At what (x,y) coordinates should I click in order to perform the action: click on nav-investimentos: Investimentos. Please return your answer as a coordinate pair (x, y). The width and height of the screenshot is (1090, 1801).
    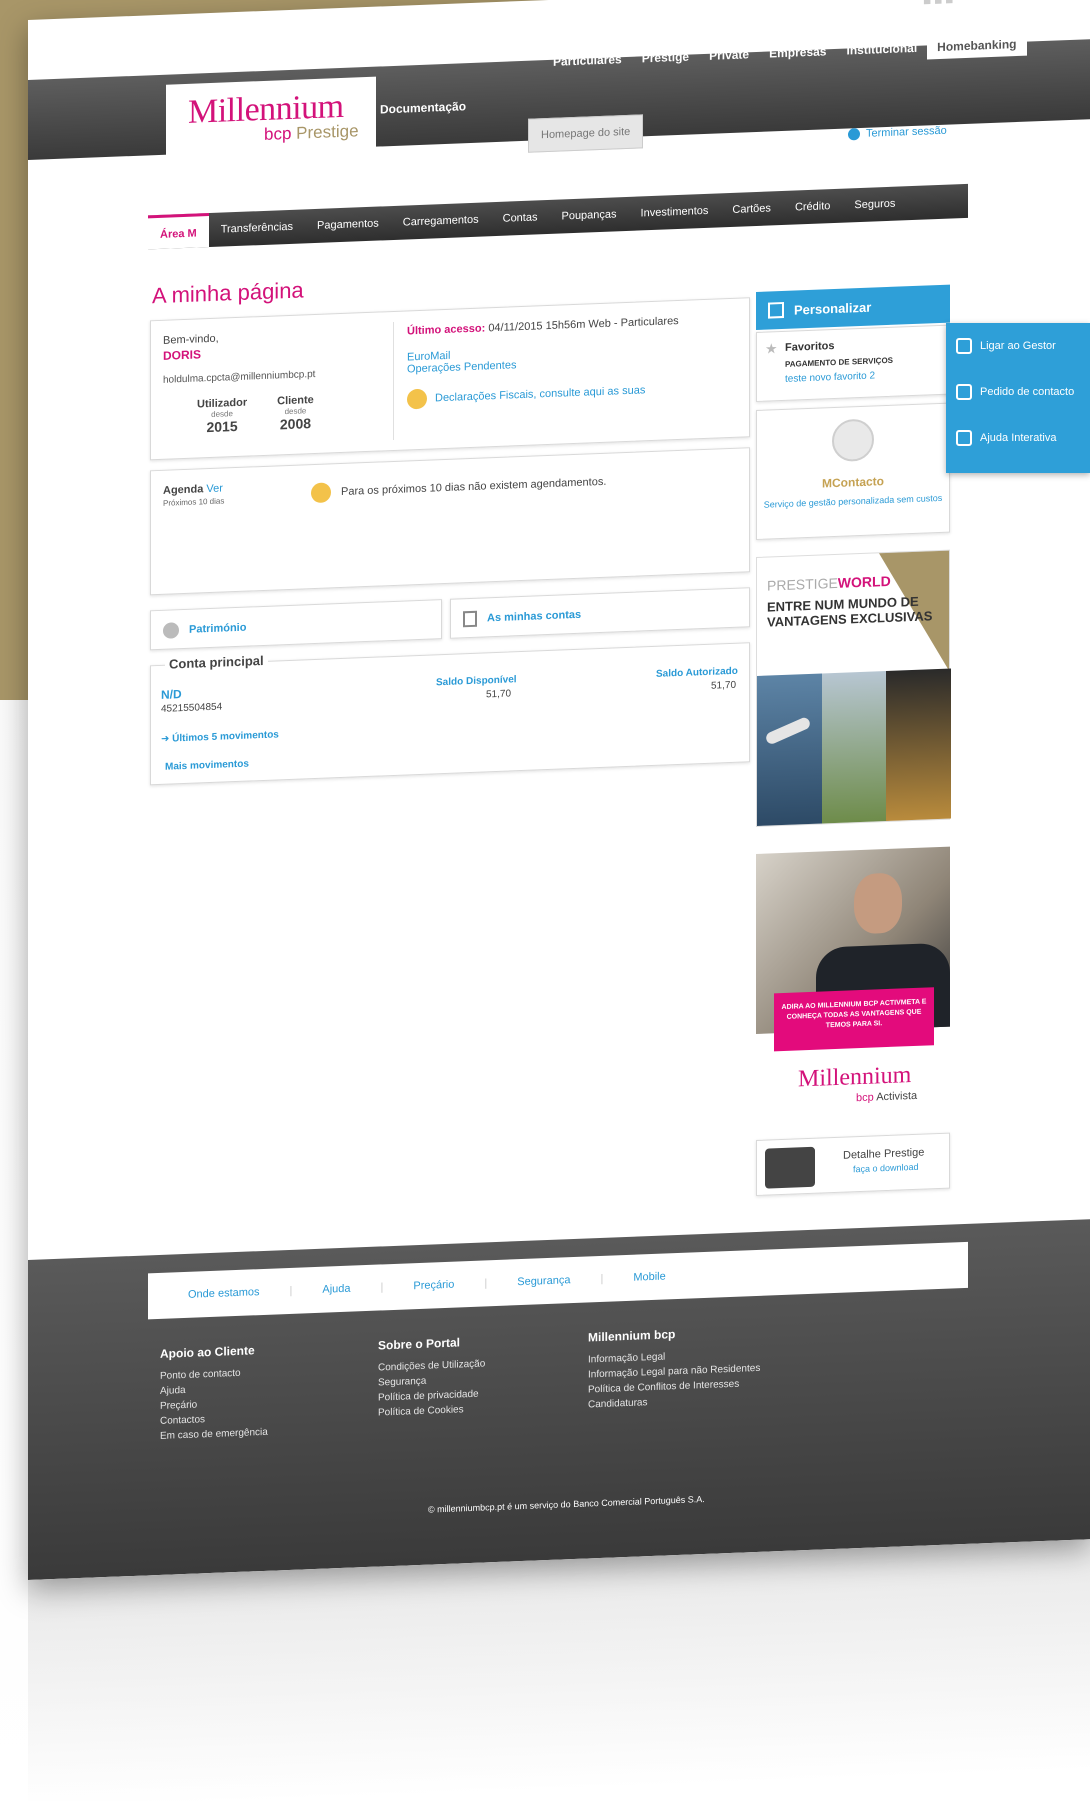
    Looking at the image, I should click on (675, 212).